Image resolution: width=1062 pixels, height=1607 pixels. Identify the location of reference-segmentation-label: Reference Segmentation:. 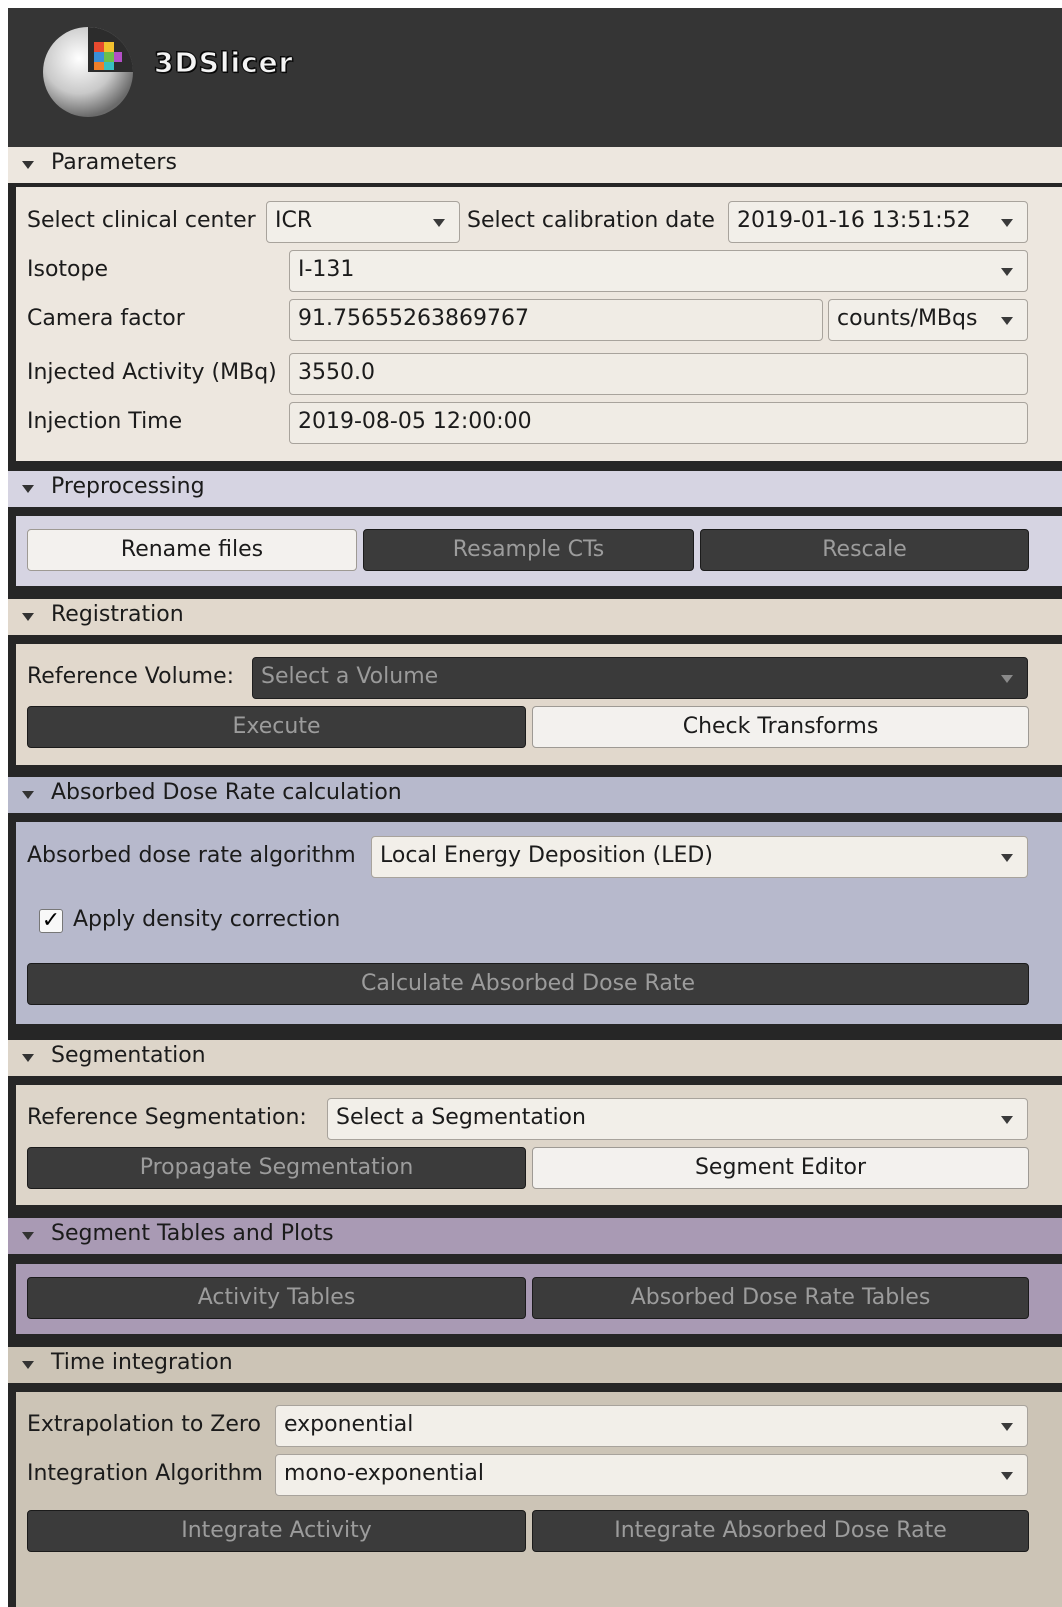
(167, 1117).